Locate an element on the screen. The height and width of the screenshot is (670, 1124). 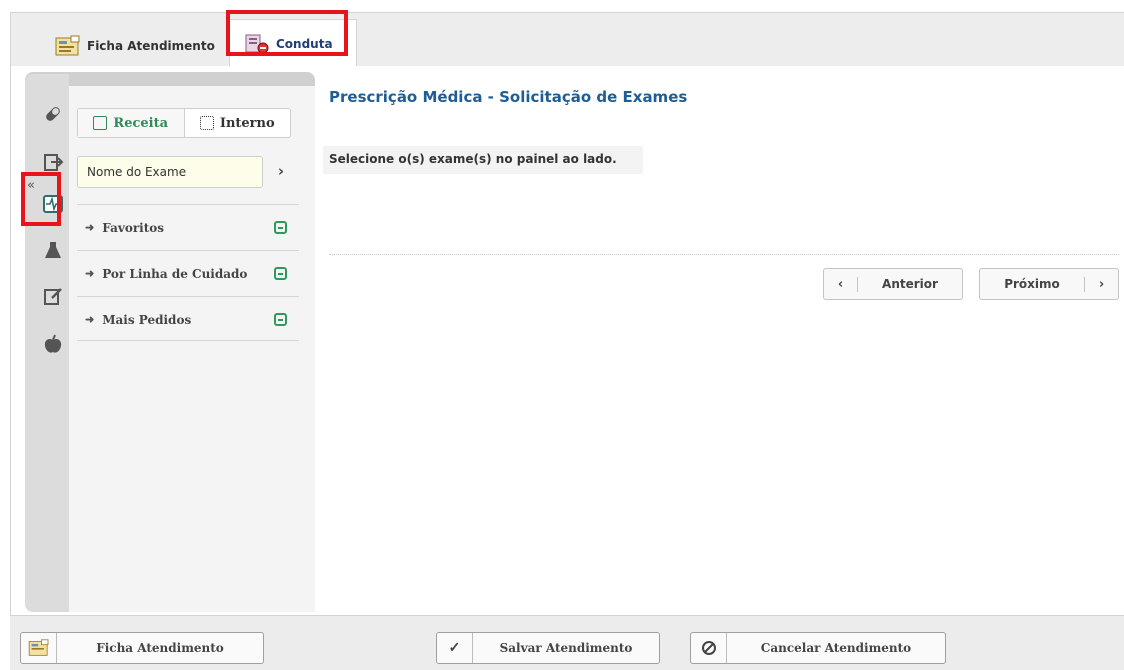
flask-icon is located at coordinates (53, 250).